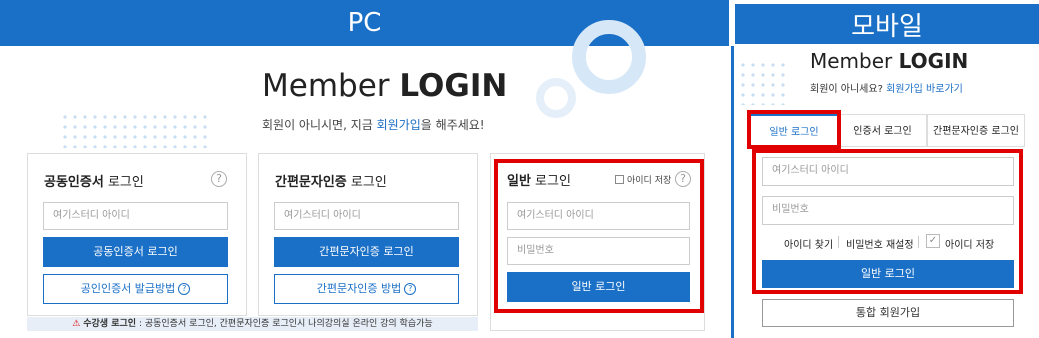 The width and height of the screenshot is (1039, 338). What do you see at coordinates (135, 289) in the screenshot?
I see `cert-issue-guide-button: 공인인증서 발급방법?` at bounding box center [135, 289].